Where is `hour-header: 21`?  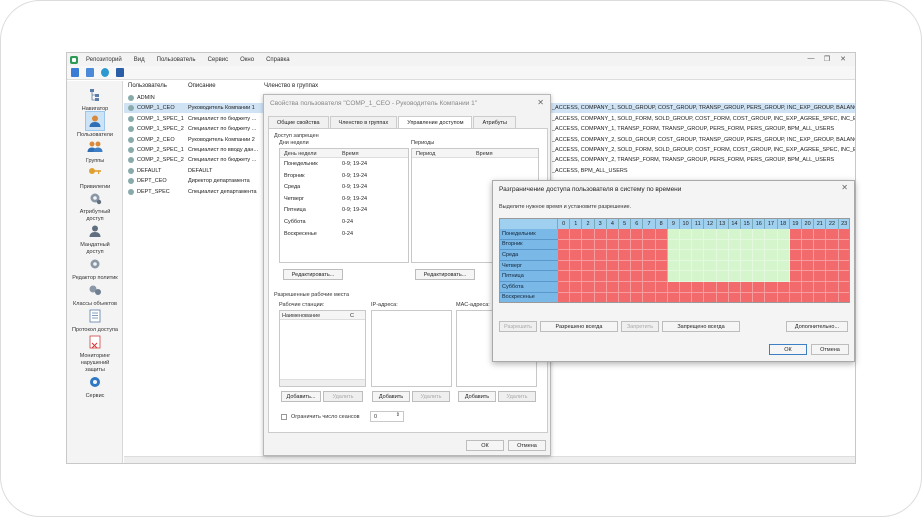
hour-header: 21 is located at coordinates (820, 224).